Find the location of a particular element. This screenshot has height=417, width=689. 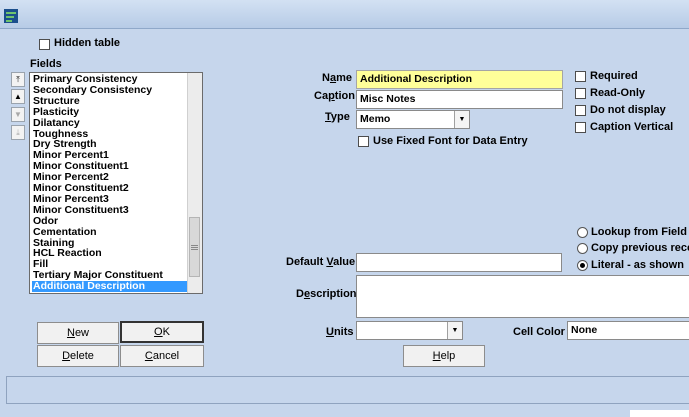

list-item: HCL Reaction is located at coordinates (109, 253).